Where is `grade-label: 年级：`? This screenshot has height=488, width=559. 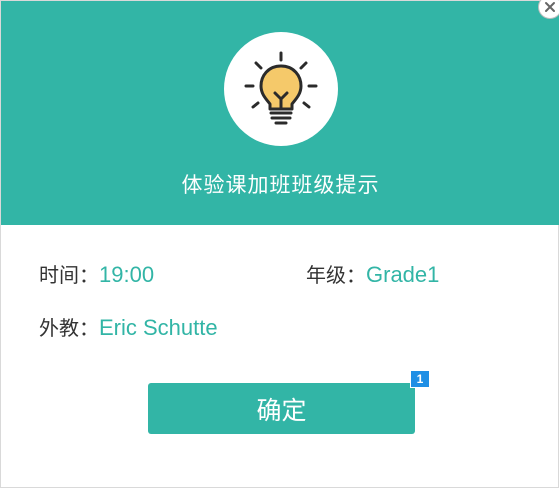 grade-label: 年级： is located at coordinates (336, 275).